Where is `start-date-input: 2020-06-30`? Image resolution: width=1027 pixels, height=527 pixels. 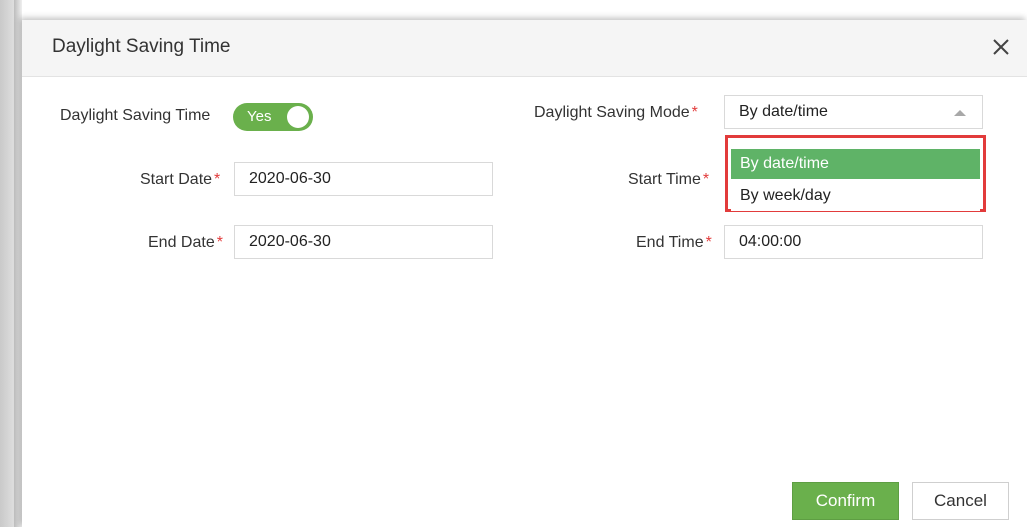 start-date-input: 2020-06-30 is located at coordinates (363, 179).